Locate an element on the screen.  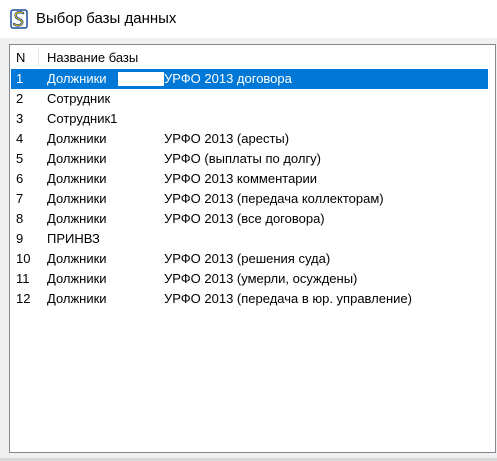
row-database-suffix: УРФО (выплаты по долгу) is located at coordinates (243, 158).